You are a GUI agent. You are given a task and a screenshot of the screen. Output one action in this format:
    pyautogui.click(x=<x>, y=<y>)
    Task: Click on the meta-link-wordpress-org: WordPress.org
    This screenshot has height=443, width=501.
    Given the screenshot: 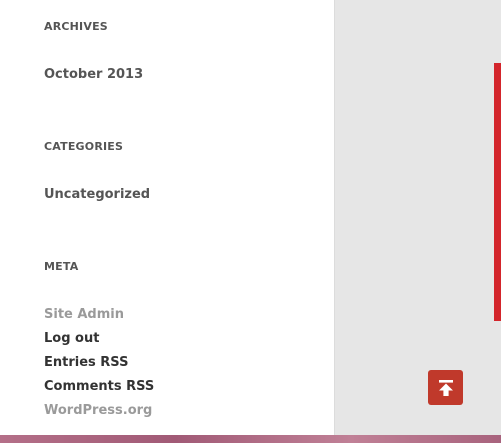 What is the action you would take?
    pyautogui.click(x=99, y=411)
    